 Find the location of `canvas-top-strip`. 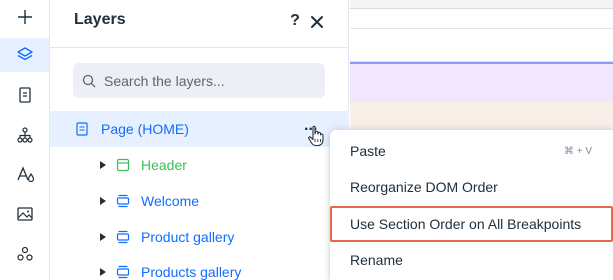

canvas-top-strip is located at coordinates (481, 4).